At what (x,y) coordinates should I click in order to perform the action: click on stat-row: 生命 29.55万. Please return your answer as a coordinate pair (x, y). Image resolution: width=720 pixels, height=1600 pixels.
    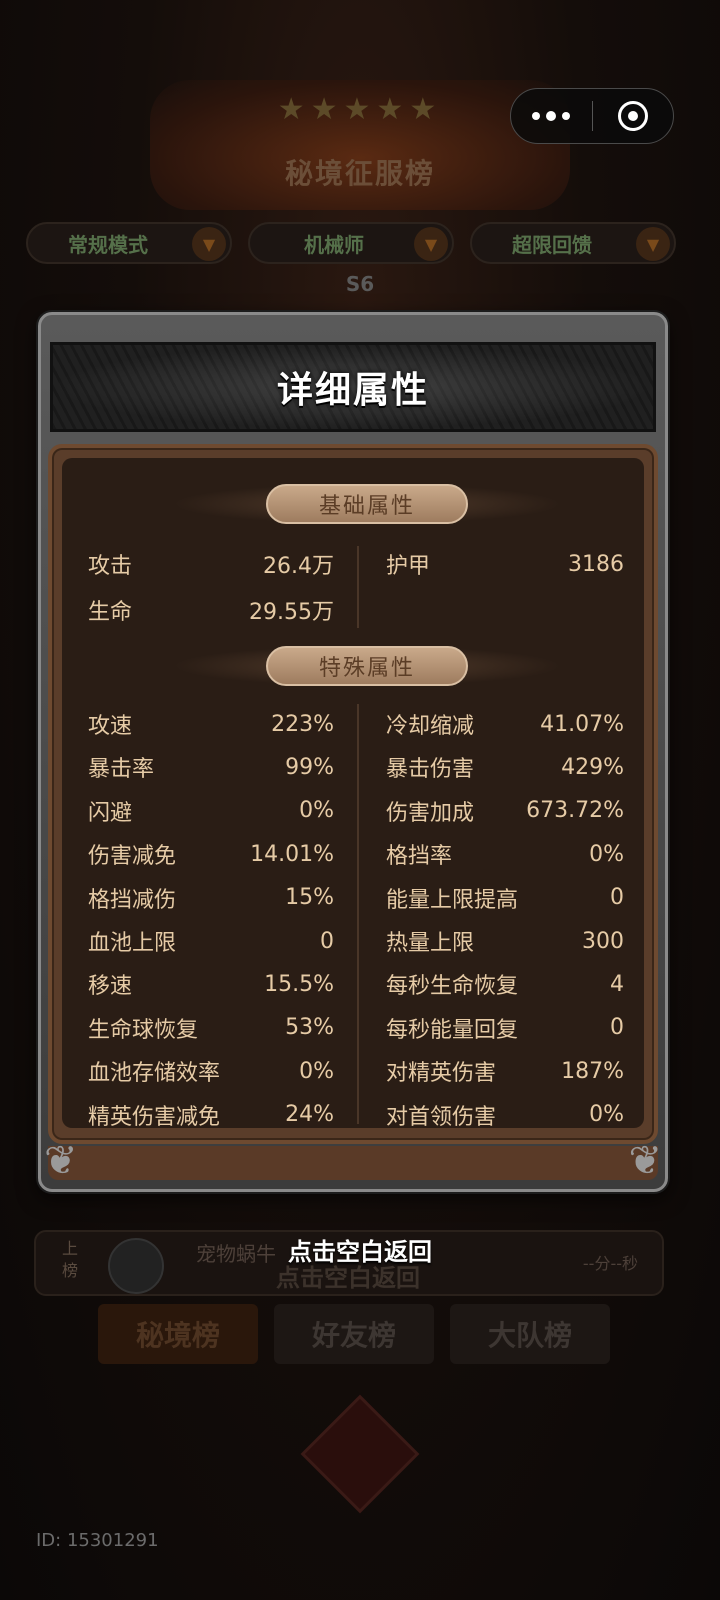
    Looking at the image, I should click on (211, 610).